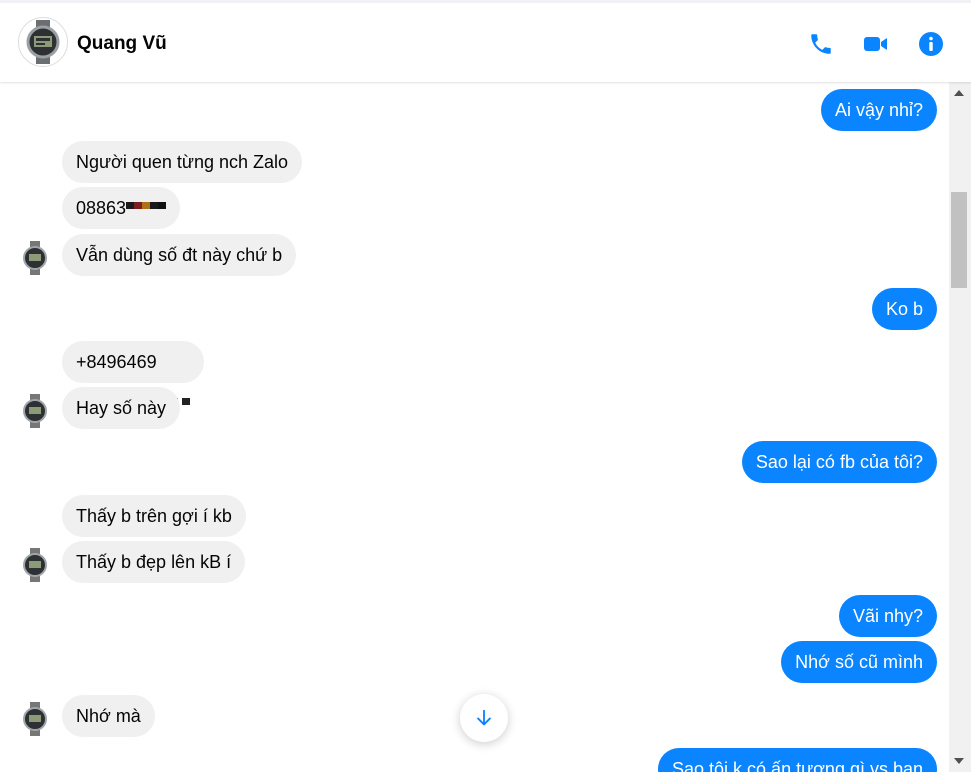  I want to click on incoming-message-redacted: 08863, so click(121, 219).